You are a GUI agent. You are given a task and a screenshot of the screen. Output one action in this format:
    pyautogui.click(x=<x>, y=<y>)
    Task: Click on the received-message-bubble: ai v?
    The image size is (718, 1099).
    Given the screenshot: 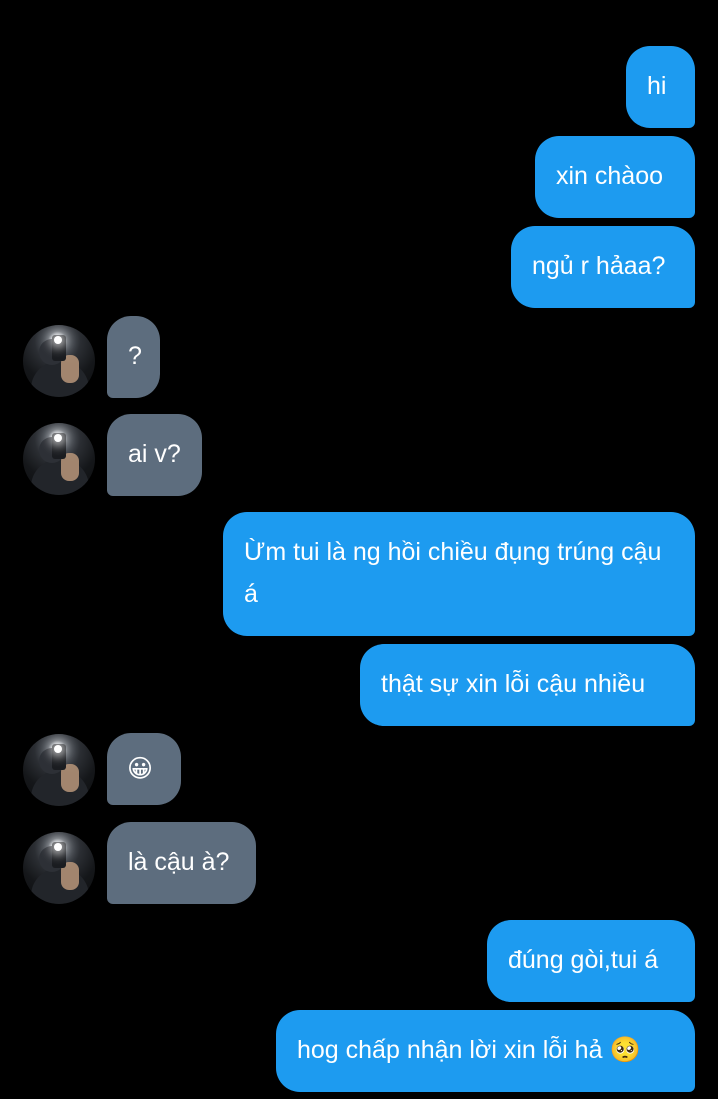 What is the action you would take?
    pyautogui.click(x=154, y=455)
    